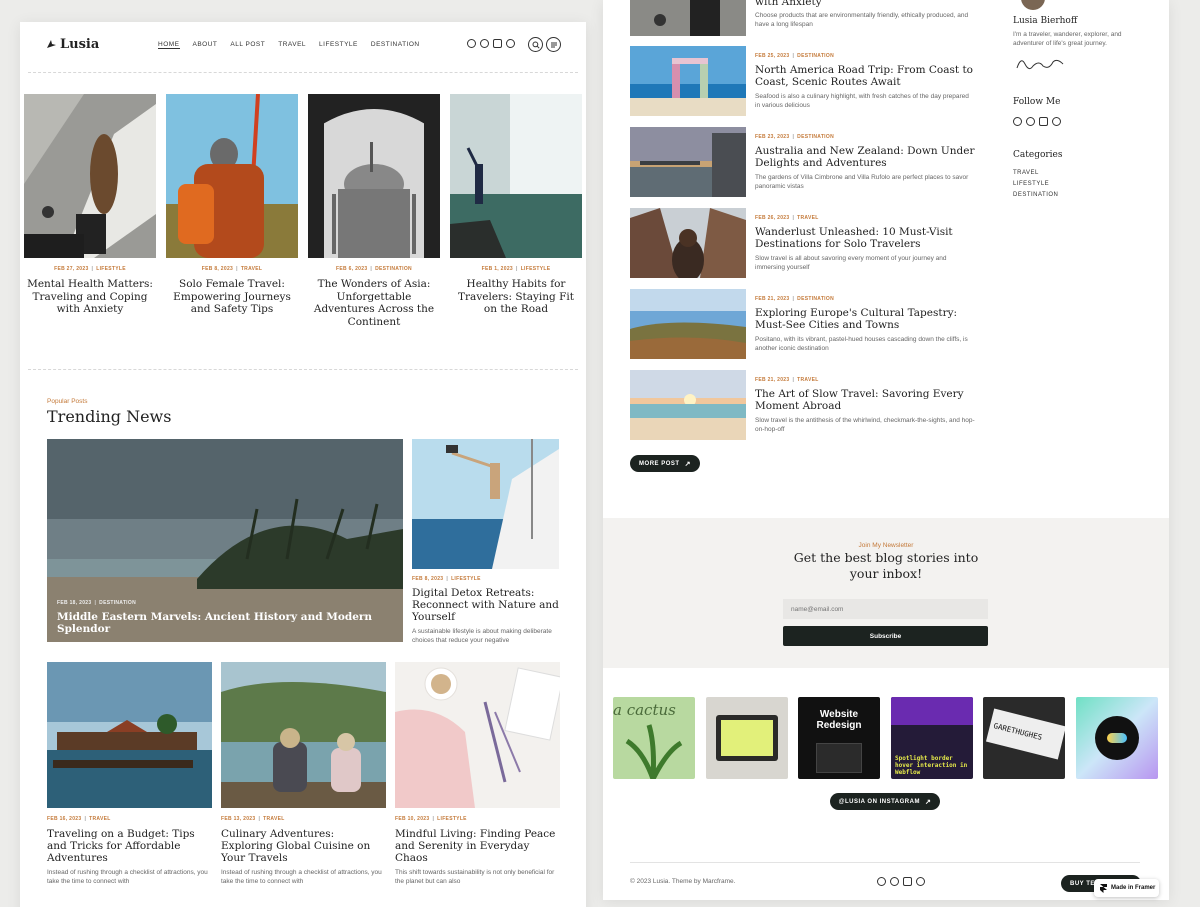  I want to click on tile-header-band, so click(932, 711).